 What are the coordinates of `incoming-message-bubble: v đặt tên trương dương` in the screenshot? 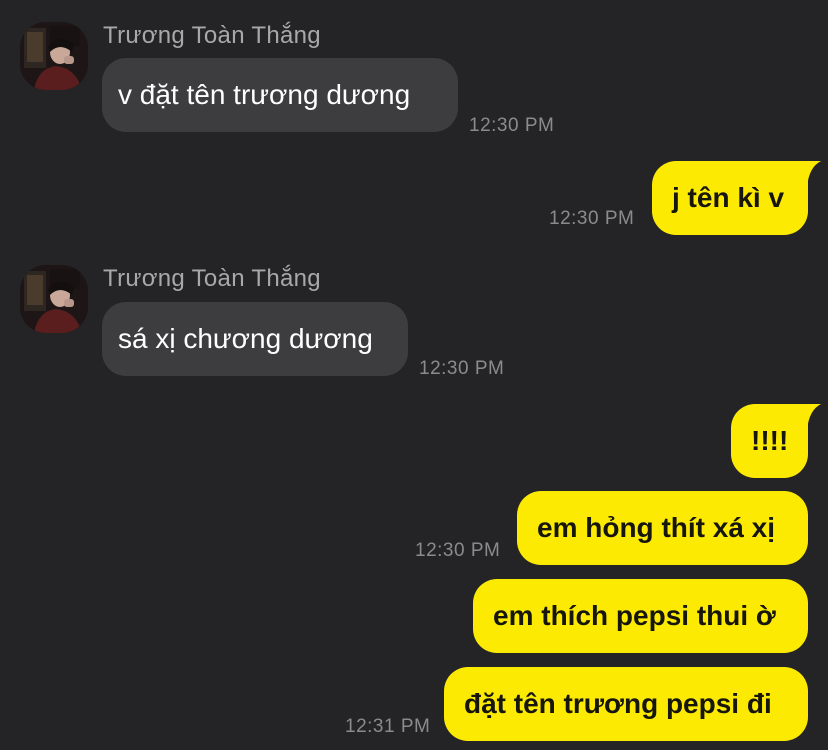 It's located at (280, 95).